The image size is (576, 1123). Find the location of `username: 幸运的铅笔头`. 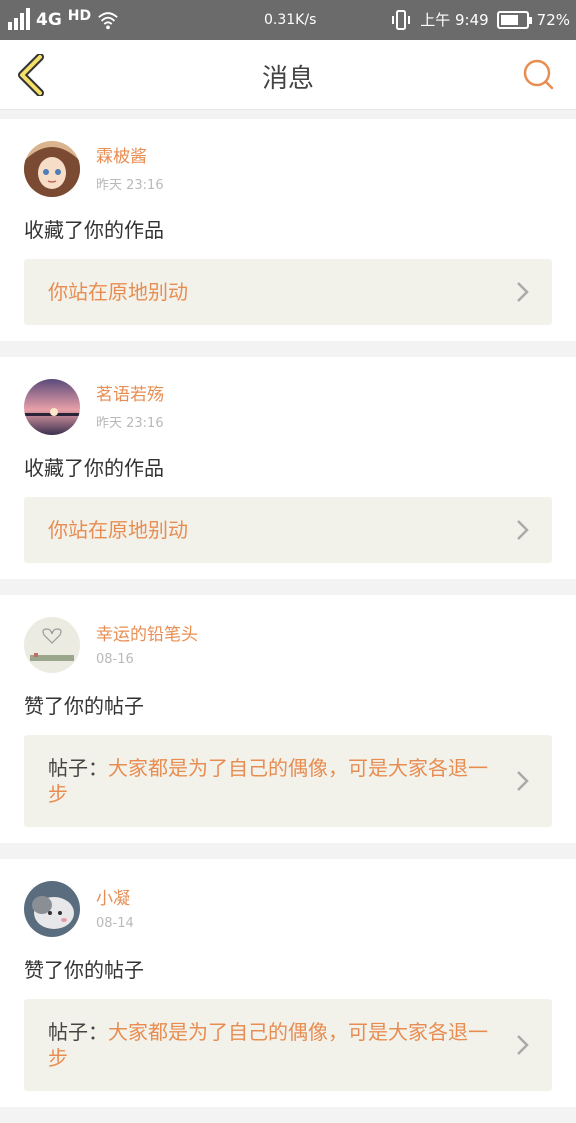

username: 幸运的铅笔头 is located at coordinates (147, 635).